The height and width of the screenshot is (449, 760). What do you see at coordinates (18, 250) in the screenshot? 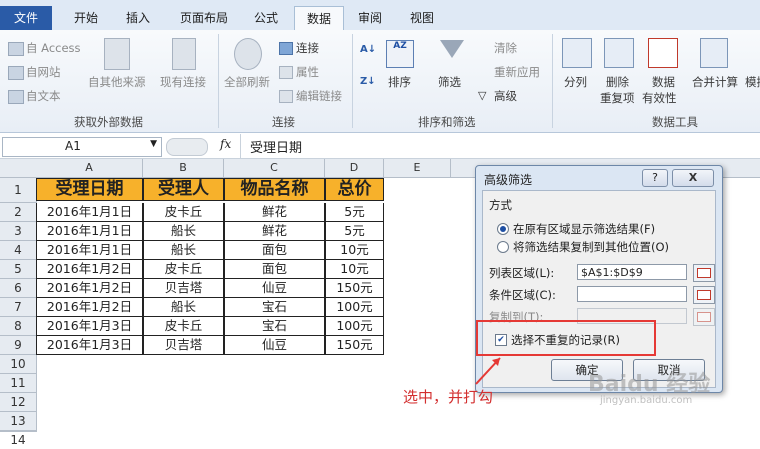
I see `row-header: 4` at bounding box center [18, 250].